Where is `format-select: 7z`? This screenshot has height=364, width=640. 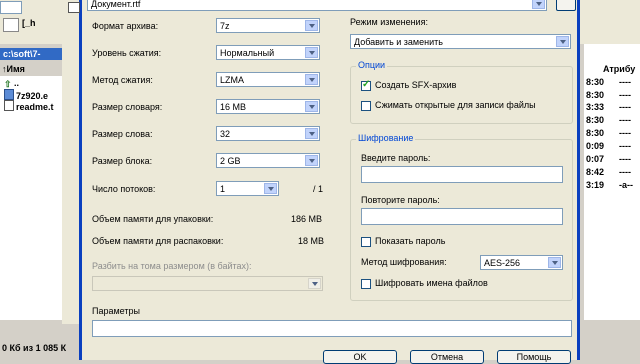
format-select: 7z is located at coordinates (268, 25).